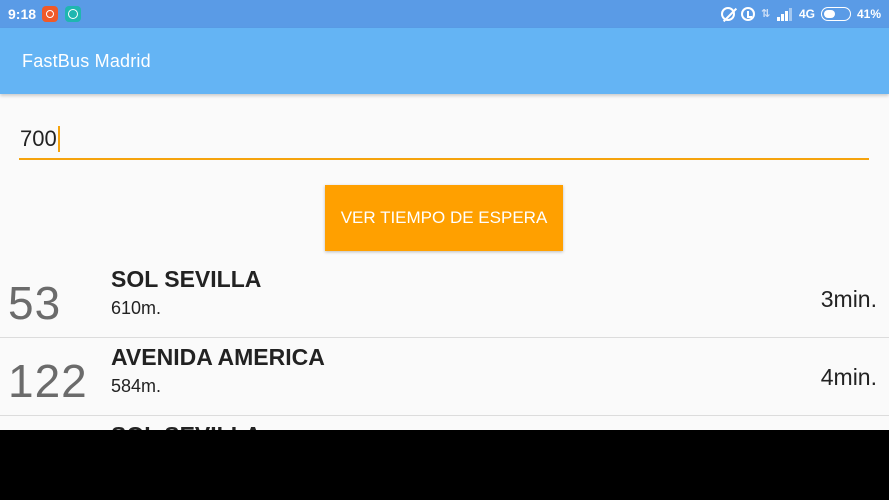 This screenshot has height=500, width=889. Describe the element at coordinates (806, 14) in the screenshot. I see `network-type: 4G` at that location.